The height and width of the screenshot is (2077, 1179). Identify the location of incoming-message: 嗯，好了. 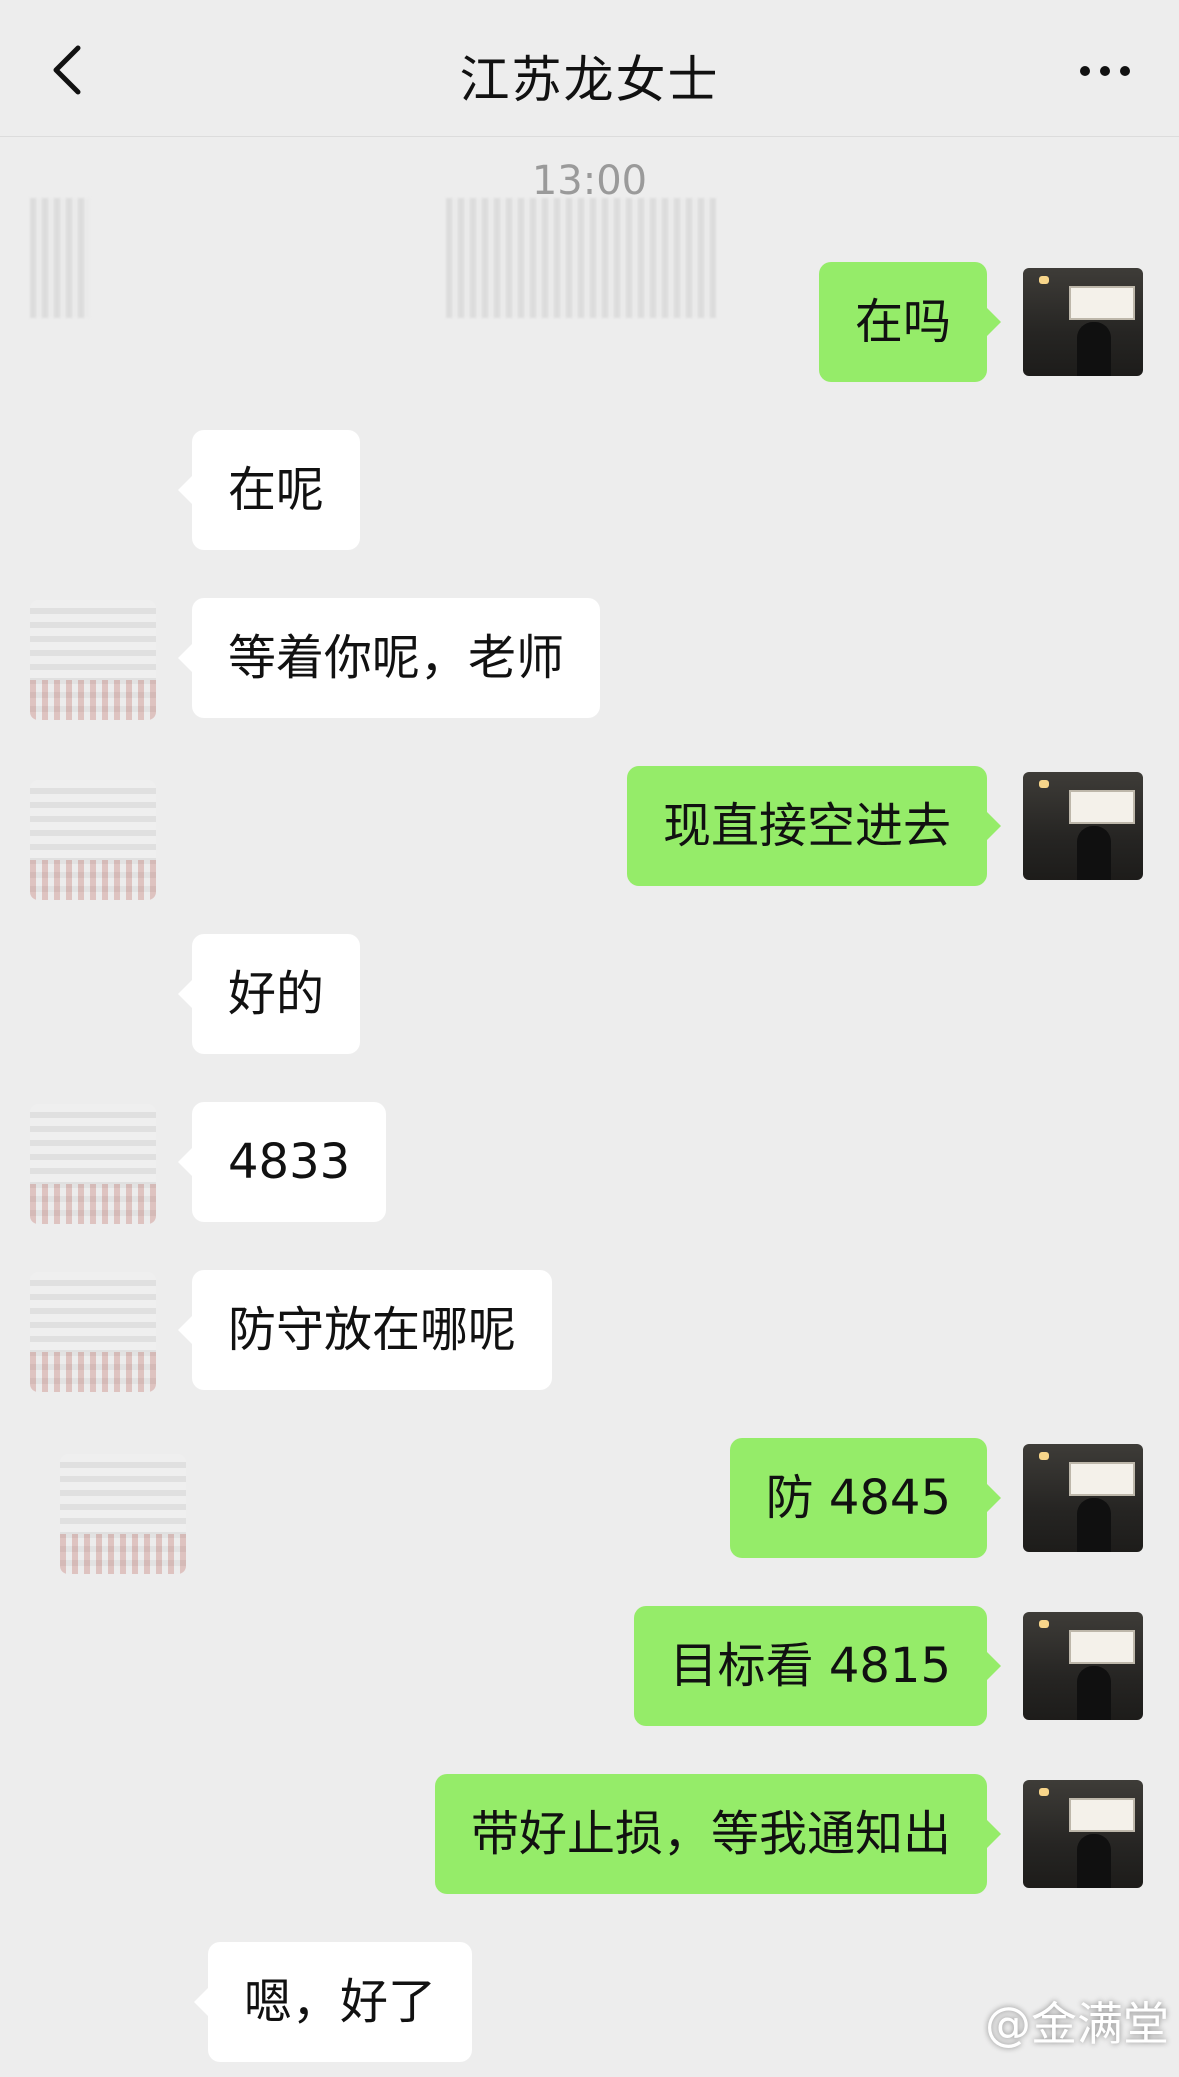
(333, 2002).